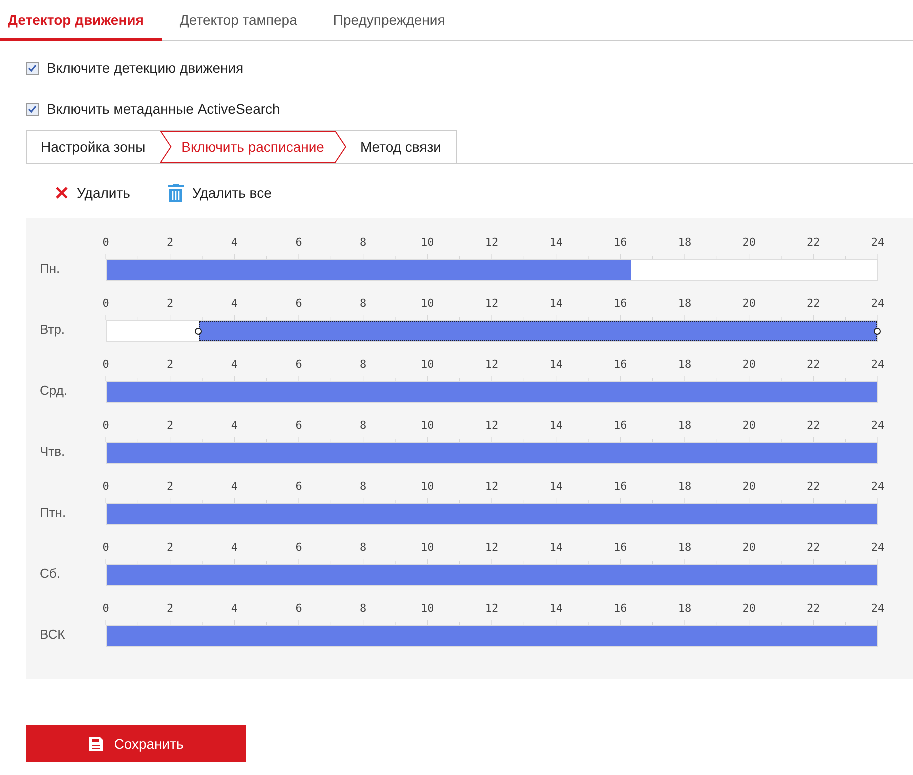 This screenshot has height=775, width=913. What do you see at coordinates (54, 513) in the screenshot?
I see `day-label: Птн.` at bounding box center [54, 513].